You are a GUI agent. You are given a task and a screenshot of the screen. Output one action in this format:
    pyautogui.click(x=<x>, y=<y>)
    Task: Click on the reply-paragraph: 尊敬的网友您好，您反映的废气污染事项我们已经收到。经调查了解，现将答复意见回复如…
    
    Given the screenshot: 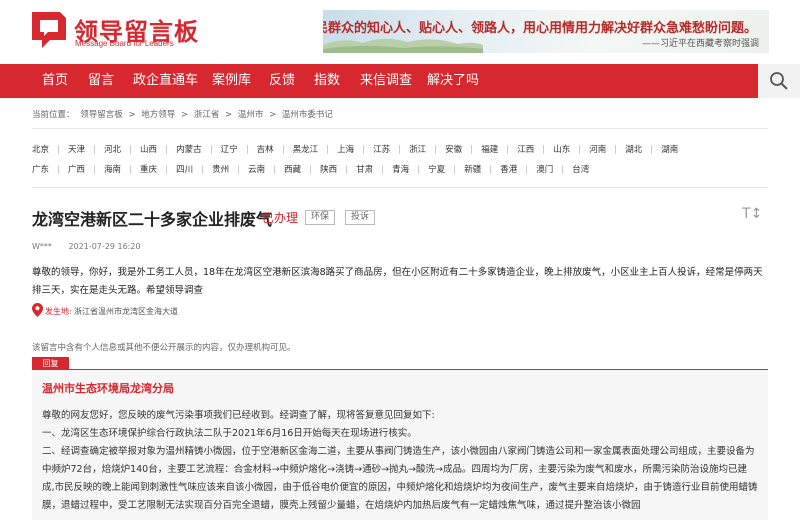 What is the action you would take?
    pyautogui.click(x=238, y=415)
    